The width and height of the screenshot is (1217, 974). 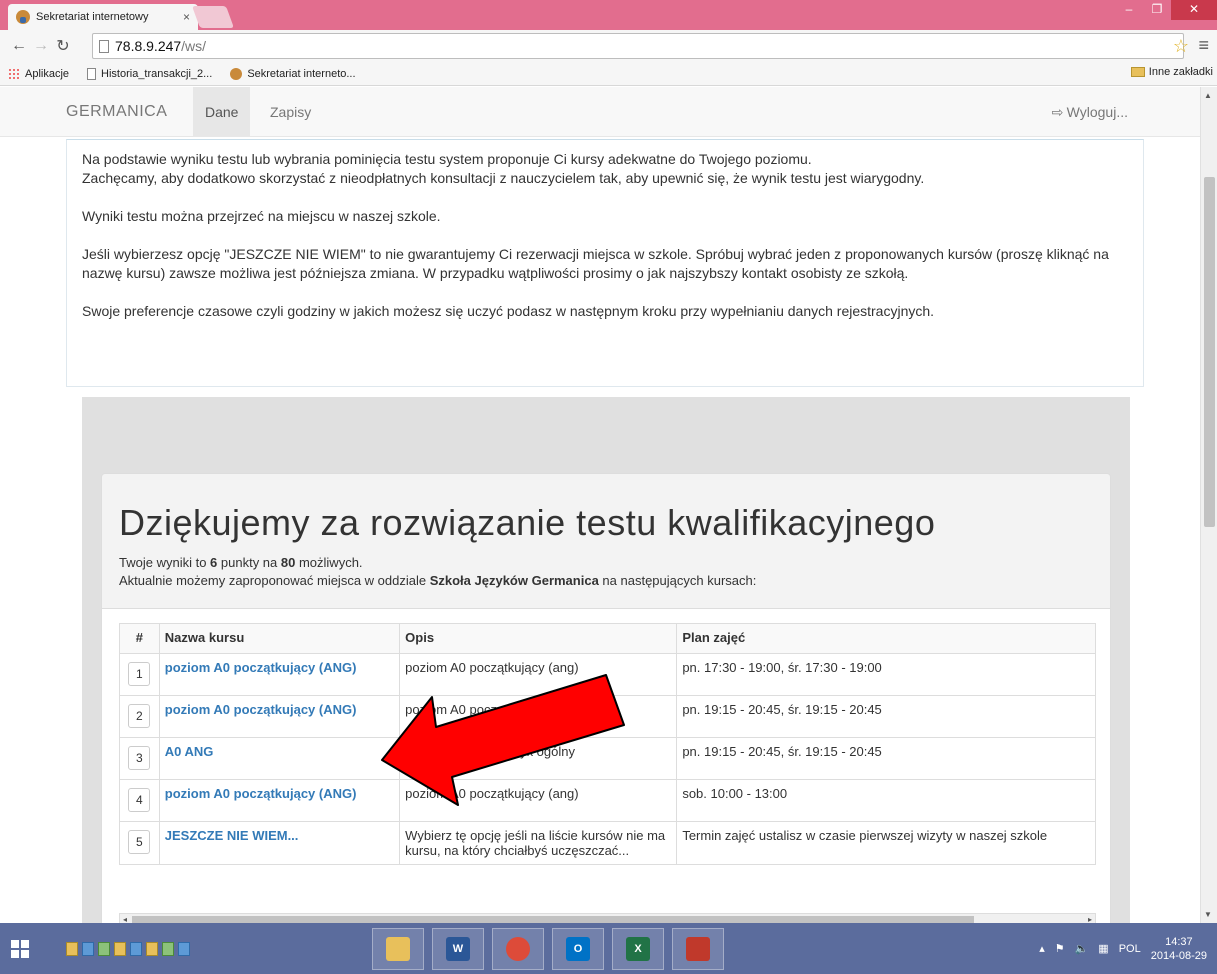 What do you see at coordinates (222, 112) in the screenshot?
I see `nav-tab-dane: Dane` at bounding box center [222, 112].